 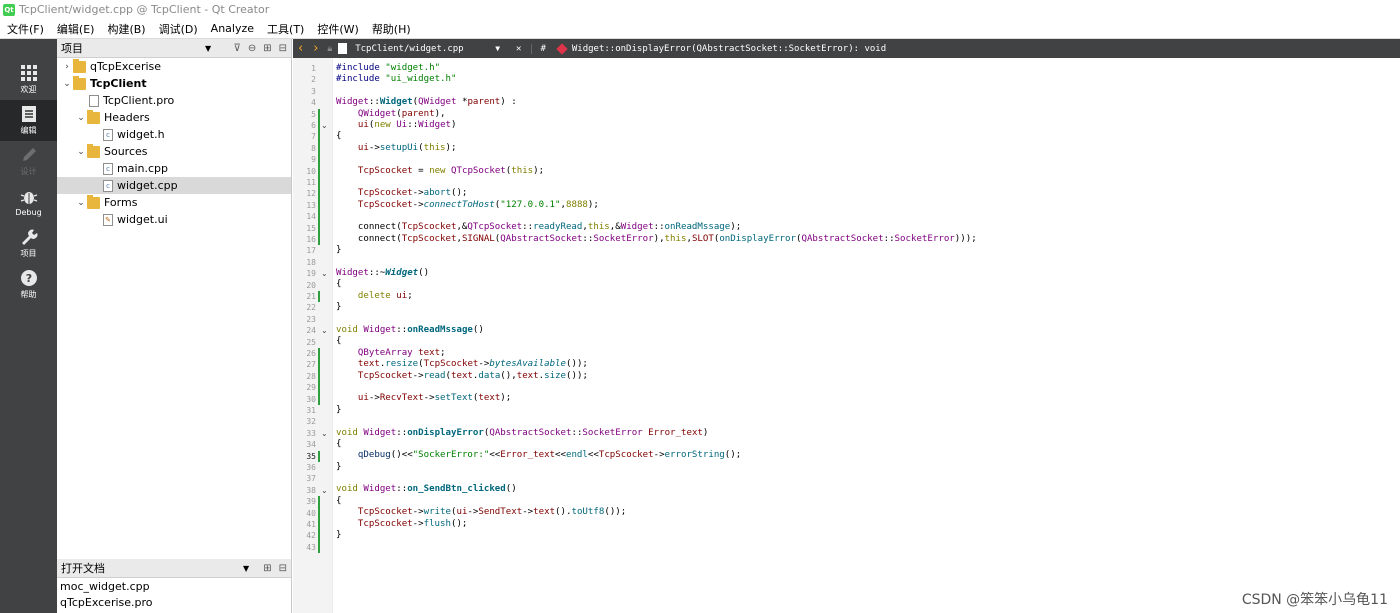 What do you see at coordinates (28, 202) in the screenshot?
I see `mode-debug: Debug` at bounding box center [28, 202].